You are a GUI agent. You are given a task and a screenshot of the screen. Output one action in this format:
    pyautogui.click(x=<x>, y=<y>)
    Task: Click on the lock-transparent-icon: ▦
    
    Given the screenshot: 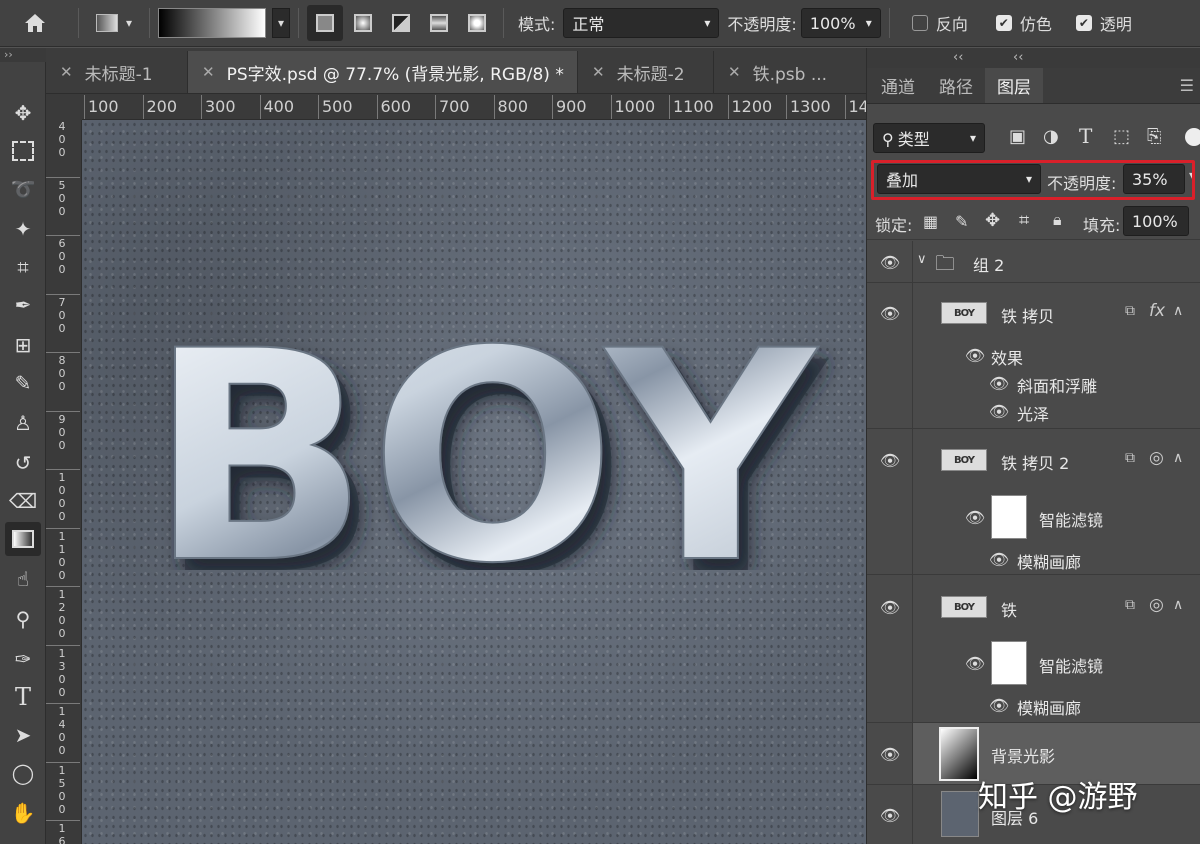 What is the action you would take?
    pyautogui.click(x=930, y=221)
    